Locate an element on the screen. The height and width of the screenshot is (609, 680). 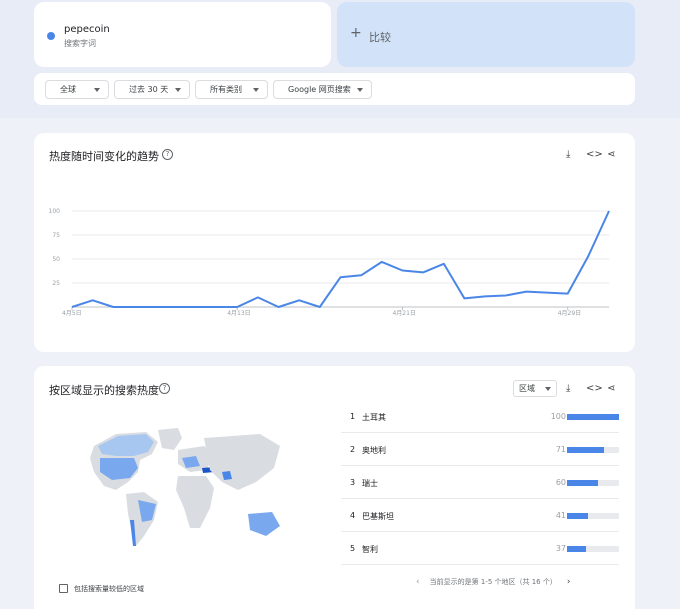
region-rank: 1 is located at coordinates (353, 416).